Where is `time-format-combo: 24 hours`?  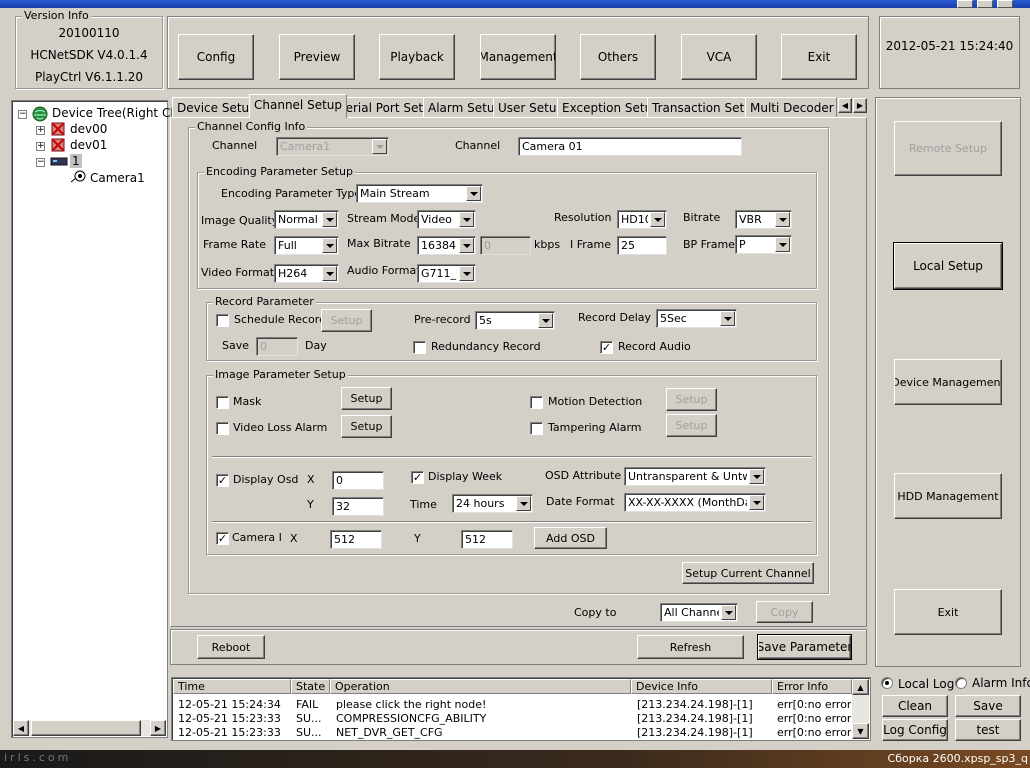
time-format-combo: 24 hours is located at coordinates (492, 503).